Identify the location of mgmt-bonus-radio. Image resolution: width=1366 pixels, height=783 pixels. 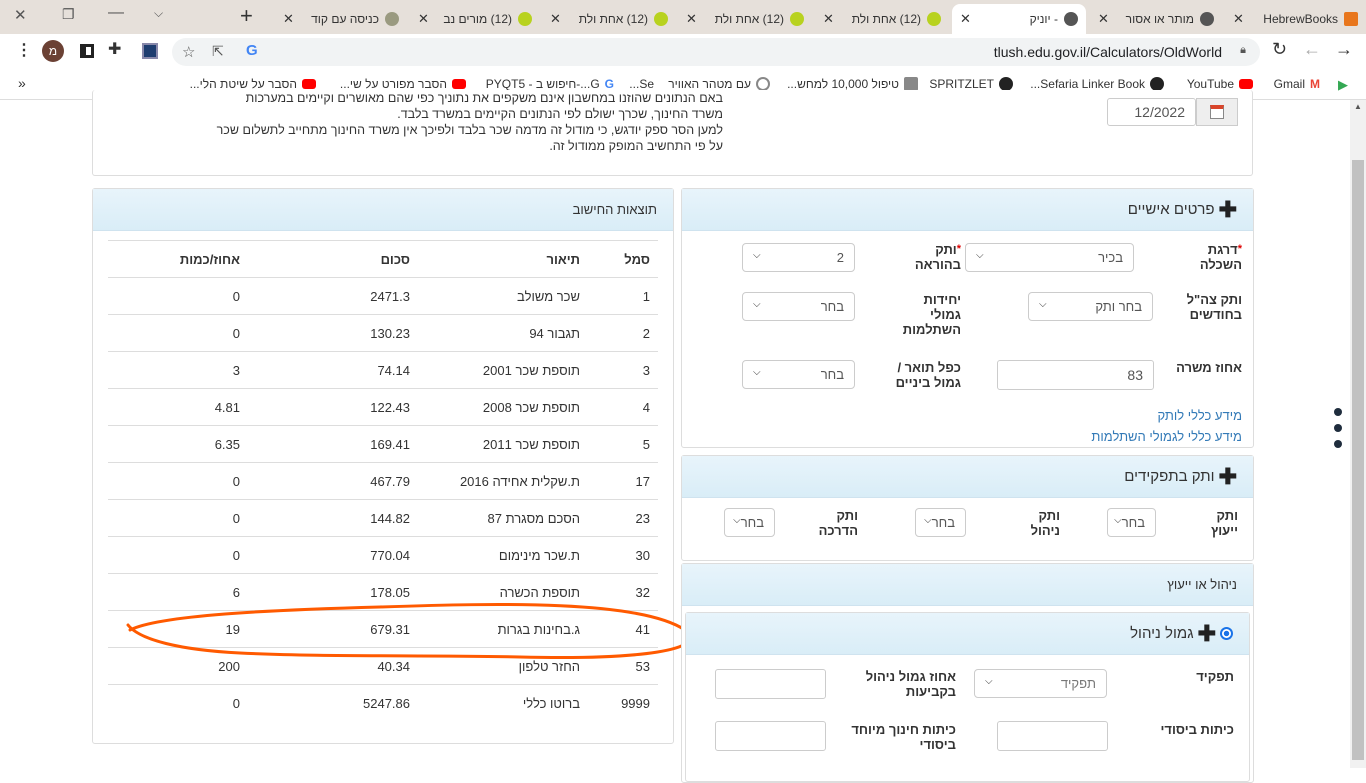
(1226, 633).